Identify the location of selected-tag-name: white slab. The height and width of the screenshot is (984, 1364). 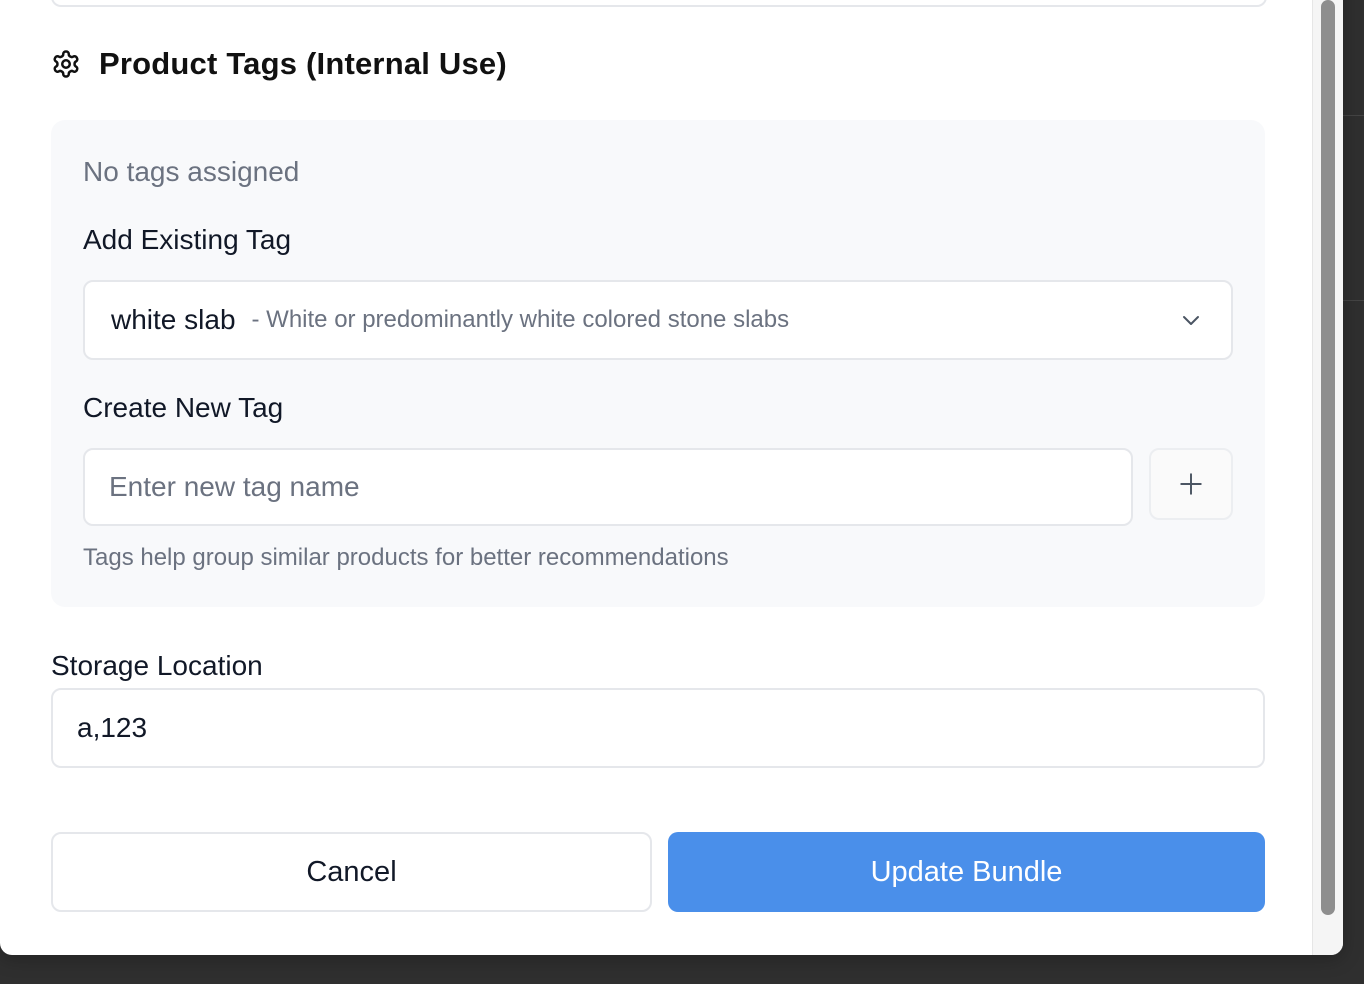
(173, 319).